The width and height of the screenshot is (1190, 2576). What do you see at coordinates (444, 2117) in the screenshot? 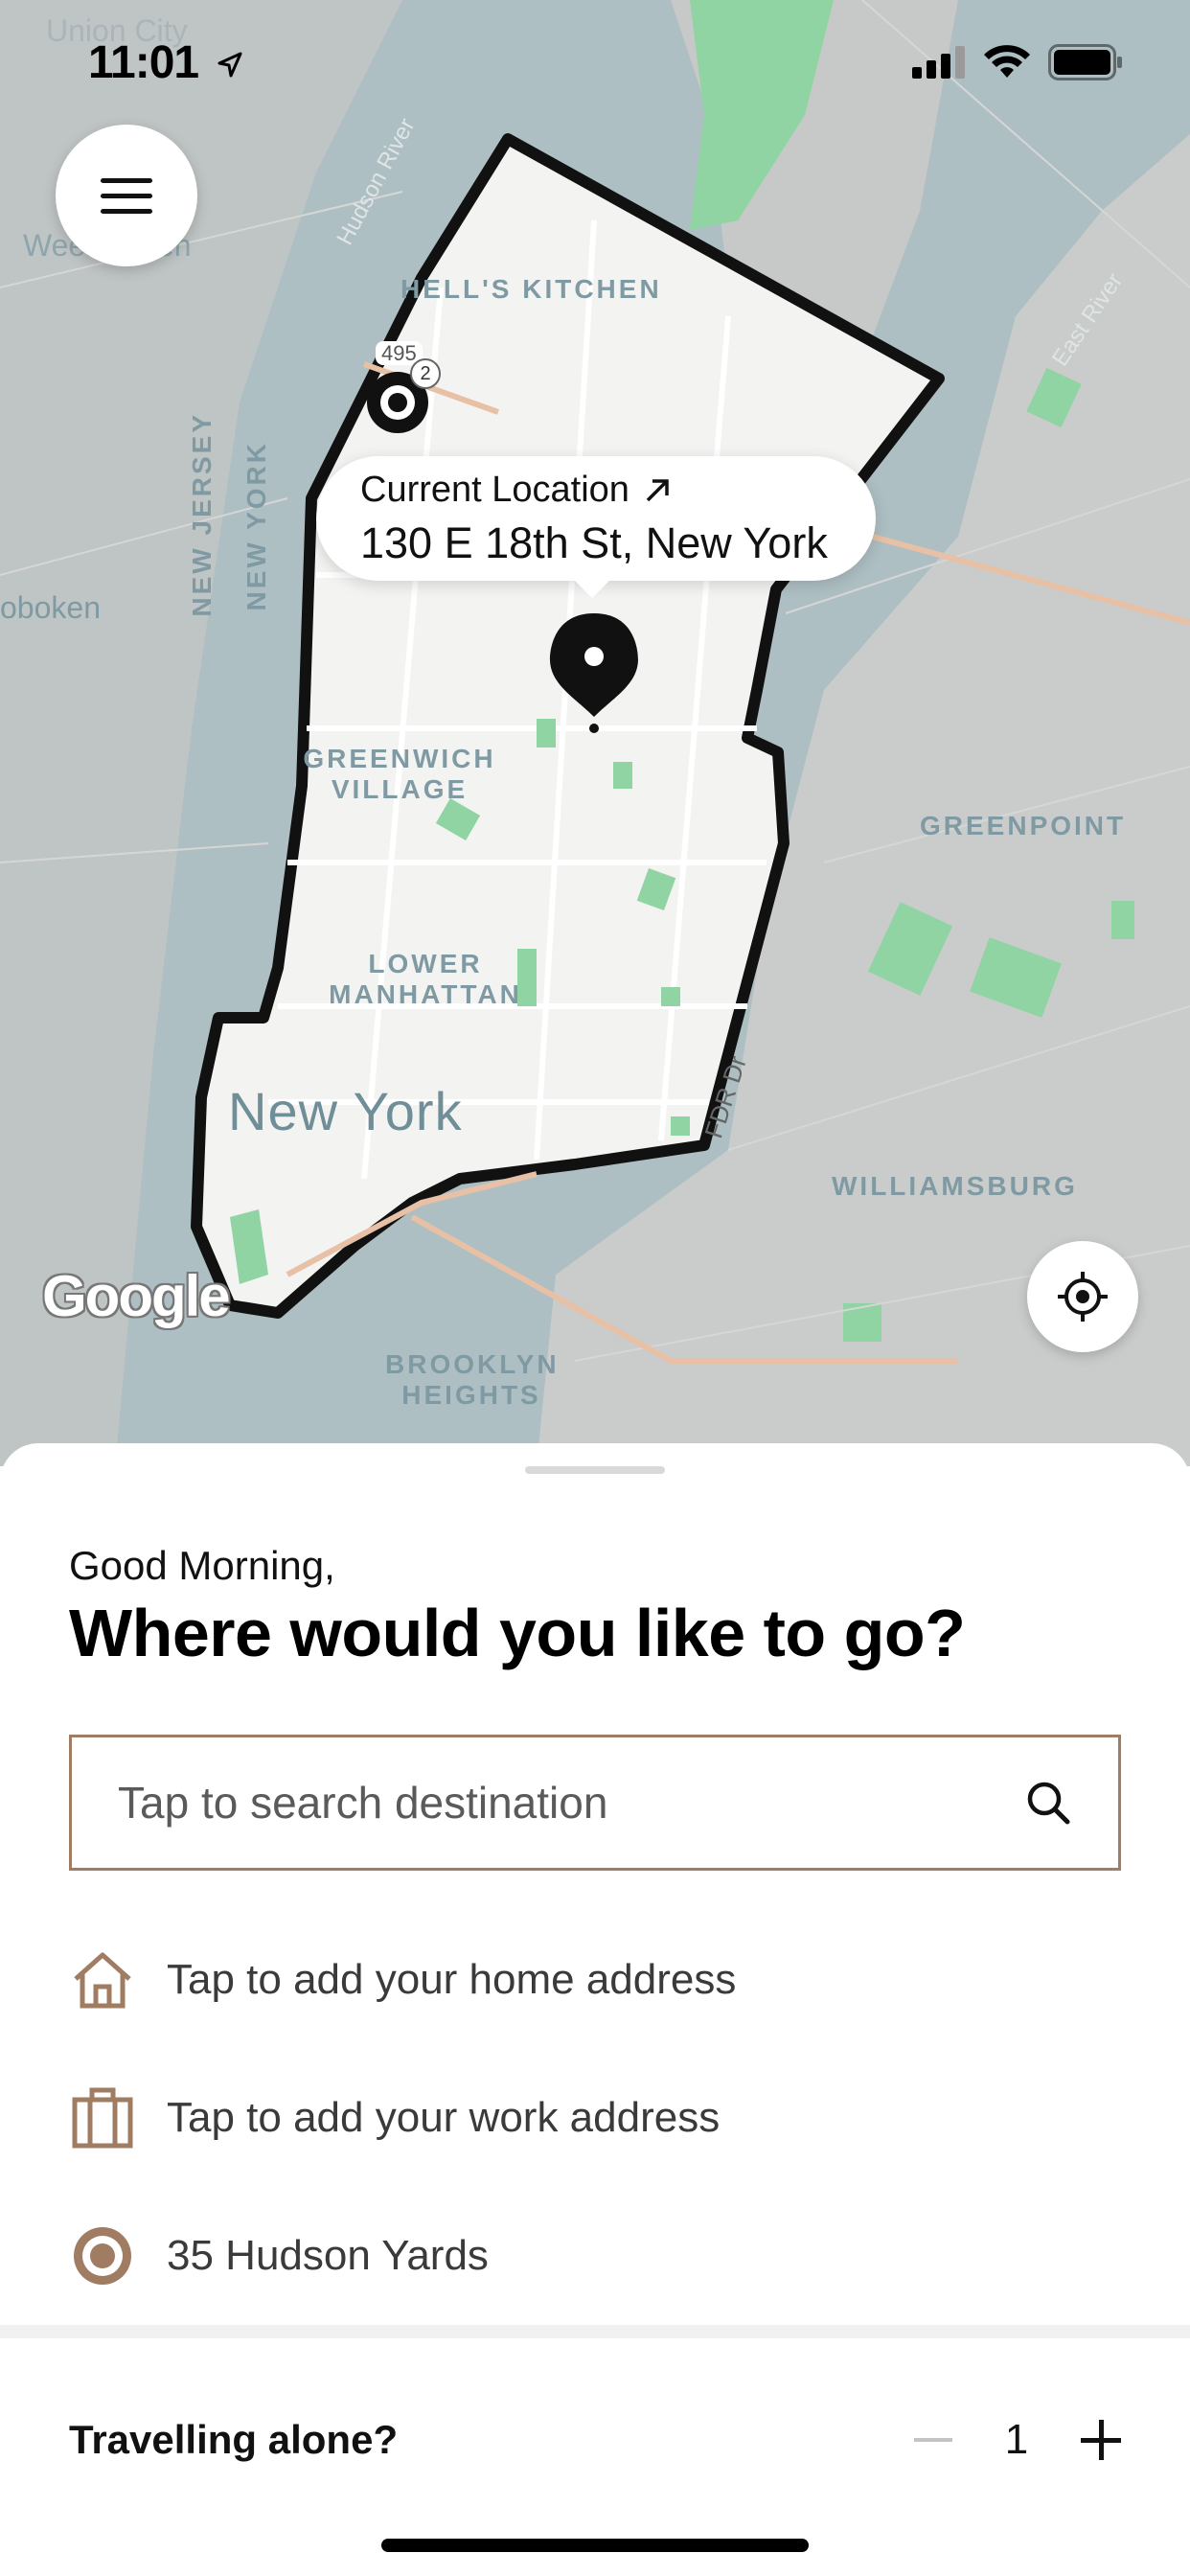
I see `work-address-label: Tap to add your work address` at bounding box center [444, 2117].